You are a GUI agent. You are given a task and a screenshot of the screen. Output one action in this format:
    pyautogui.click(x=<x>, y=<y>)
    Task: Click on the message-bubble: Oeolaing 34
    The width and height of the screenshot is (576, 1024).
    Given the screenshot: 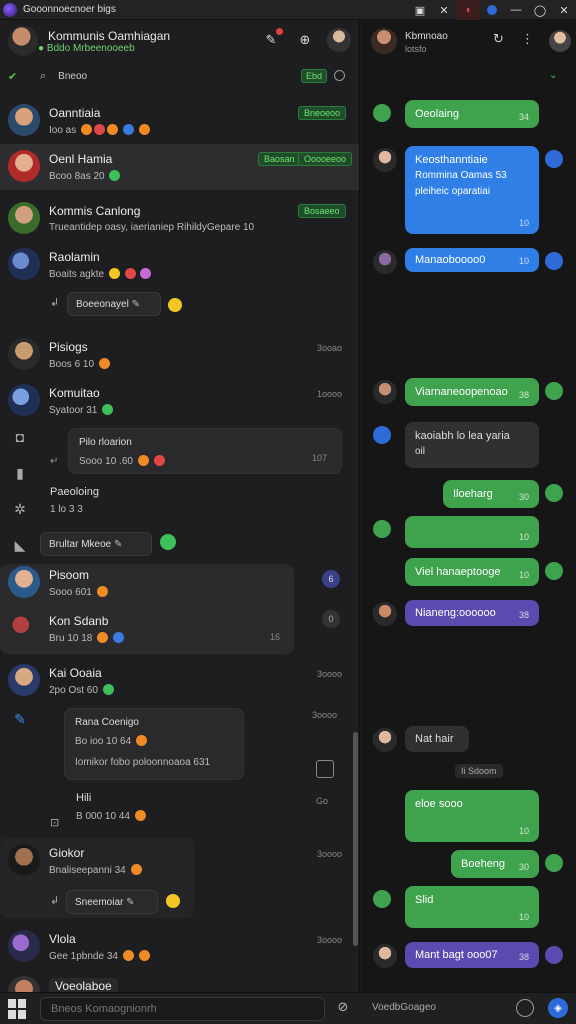 What is the action you would take?
    pyautogui.click(x=472, y=114)
    